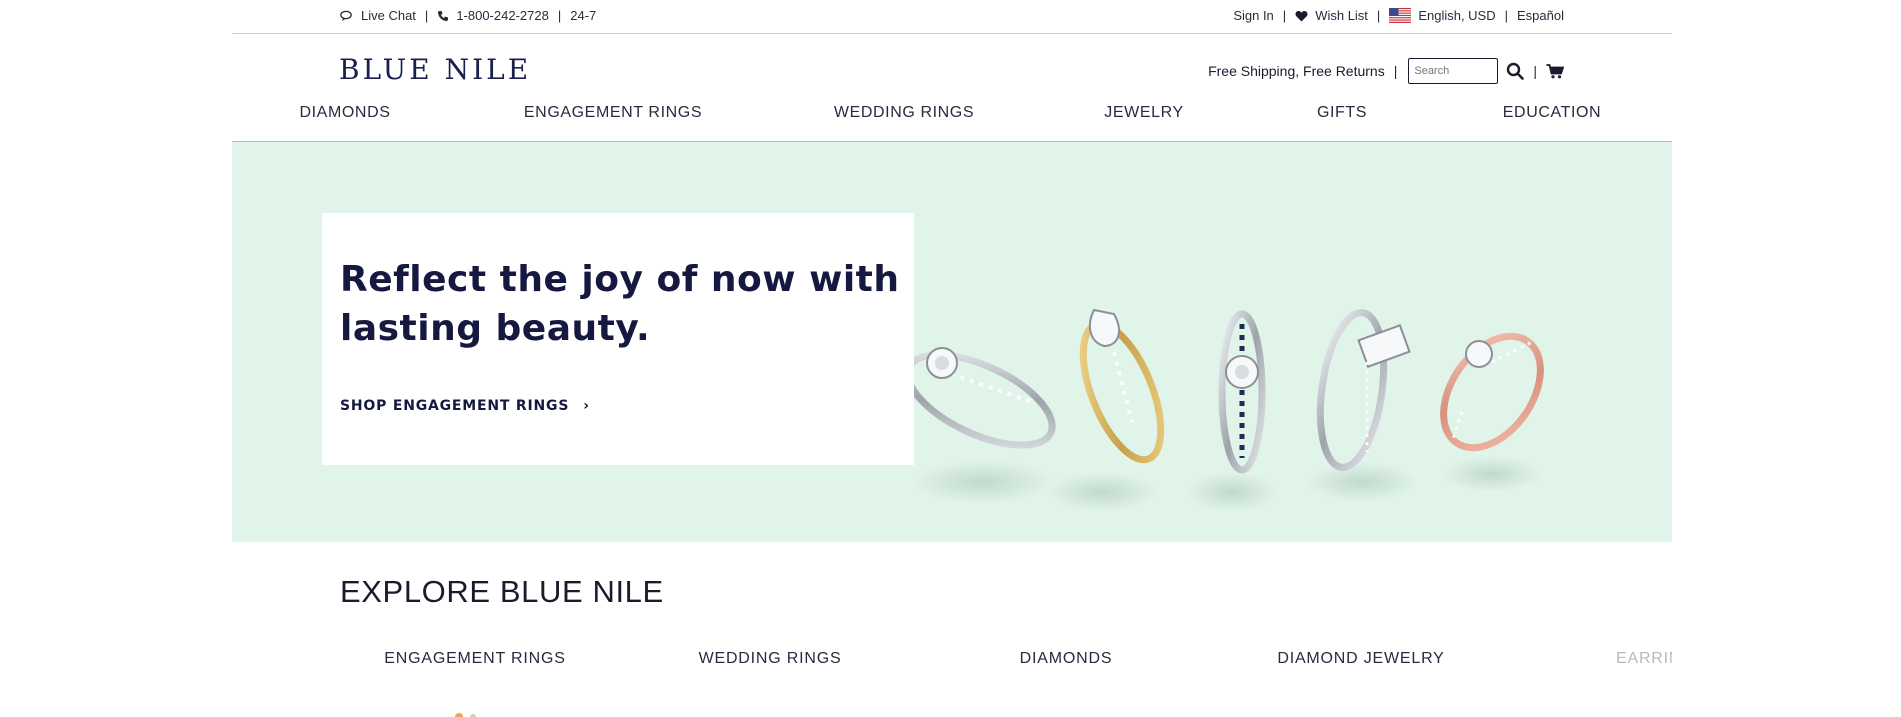  Describe the element at coordinates (1296, 71) in the screenshot. I see `shipping-promo: Free Shipping, Free Returns` at that location.